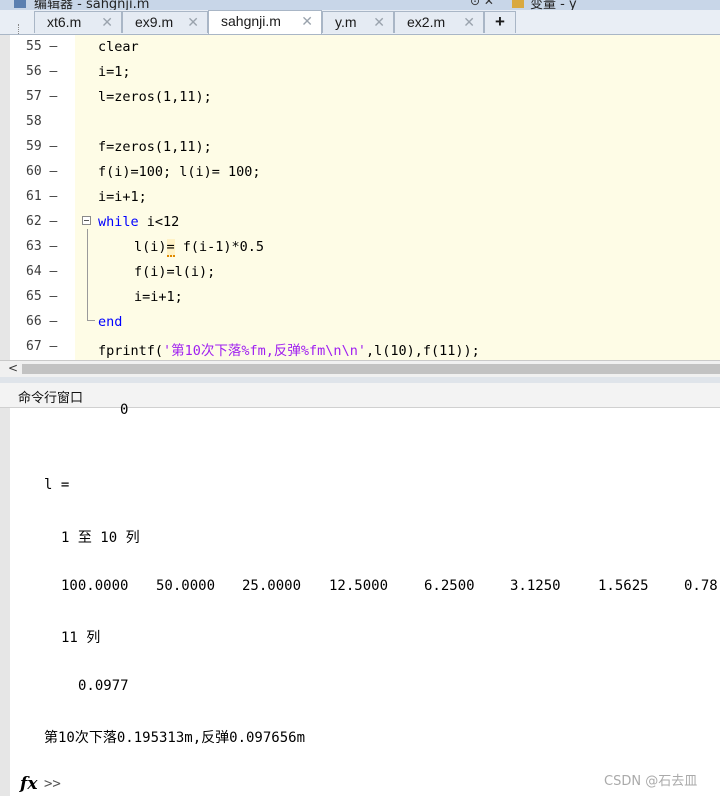  What do you see at coordinates (449, 586) in the screenshot?
I see `output-value: 6.2500` at bounding box center [449, 586].